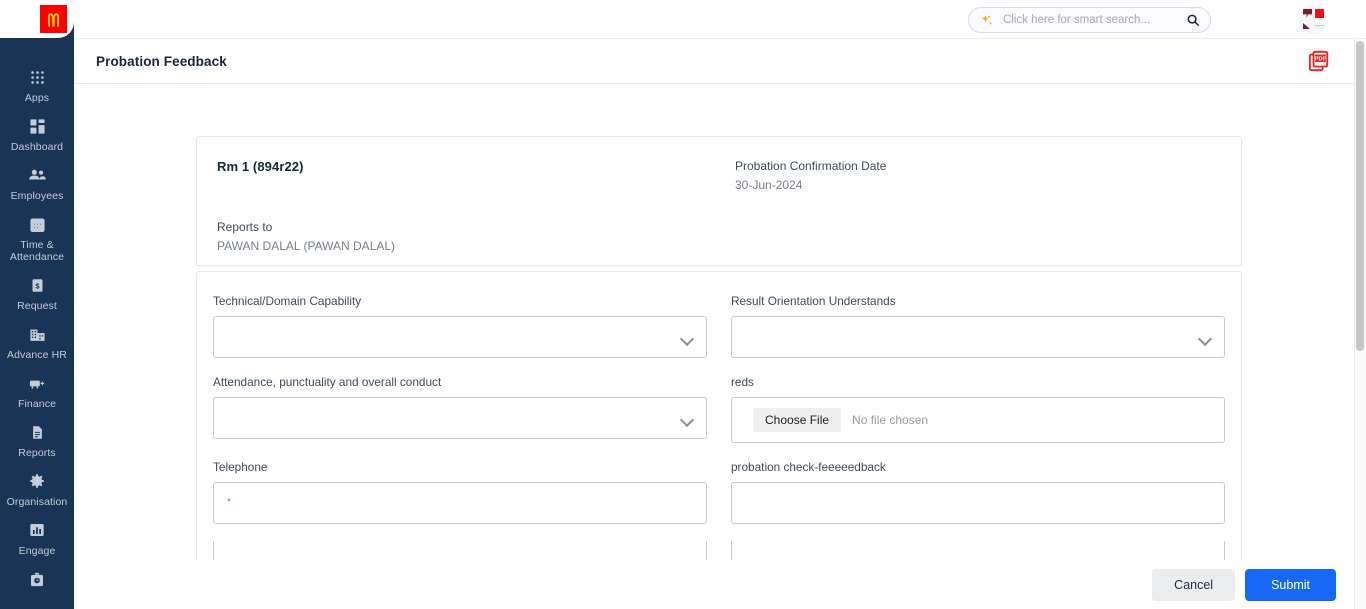 This screenshot has width=1366, height=609. I want to click on top-bar, so click(720, 19).